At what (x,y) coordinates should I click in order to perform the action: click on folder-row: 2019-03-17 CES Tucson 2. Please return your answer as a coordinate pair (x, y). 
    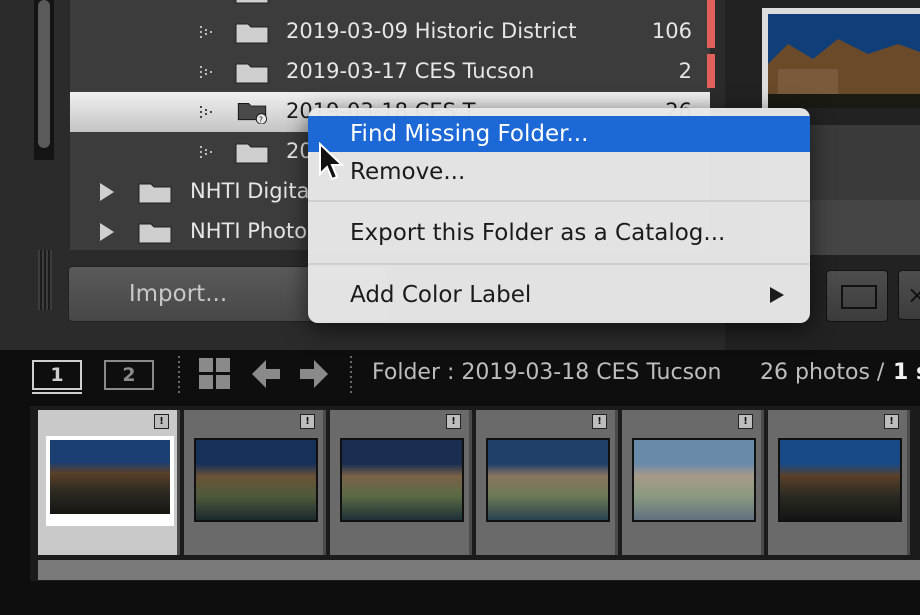
    Looking at the image, I should click on (390, 72).